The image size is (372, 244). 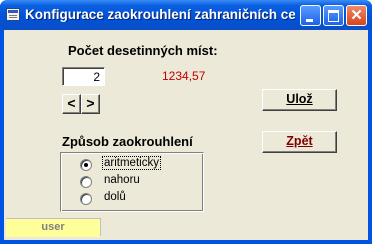 I want to click on status-user: user, so click(x=53, y=227).